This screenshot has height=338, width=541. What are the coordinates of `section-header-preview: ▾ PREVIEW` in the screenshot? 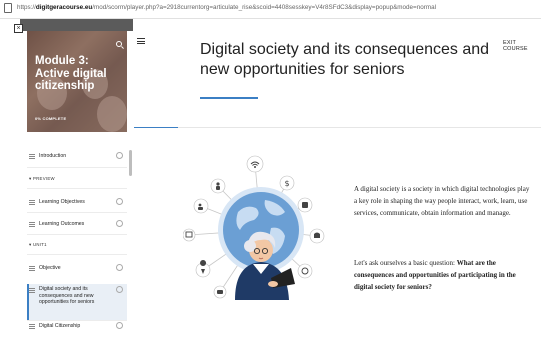 It's located at (42, 179).